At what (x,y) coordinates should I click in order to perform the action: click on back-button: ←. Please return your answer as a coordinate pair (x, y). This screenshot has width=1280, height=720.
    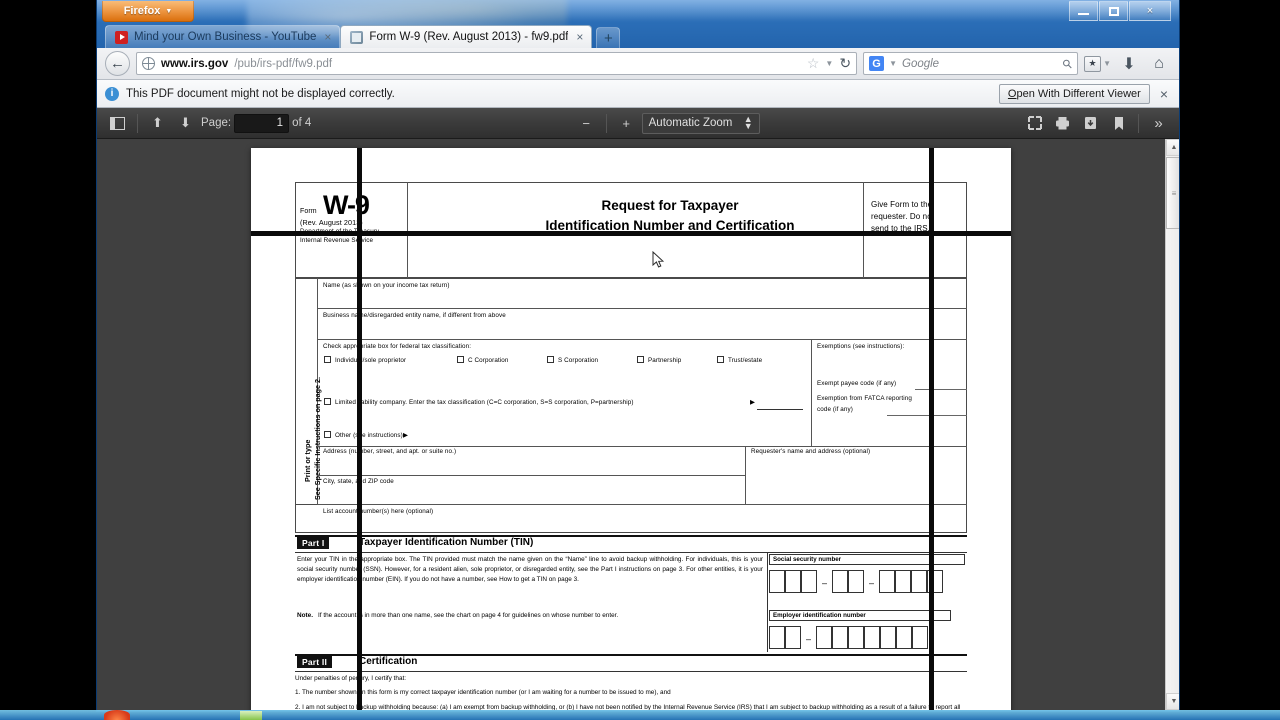
    Looking at the image, I should click on (117, 63).